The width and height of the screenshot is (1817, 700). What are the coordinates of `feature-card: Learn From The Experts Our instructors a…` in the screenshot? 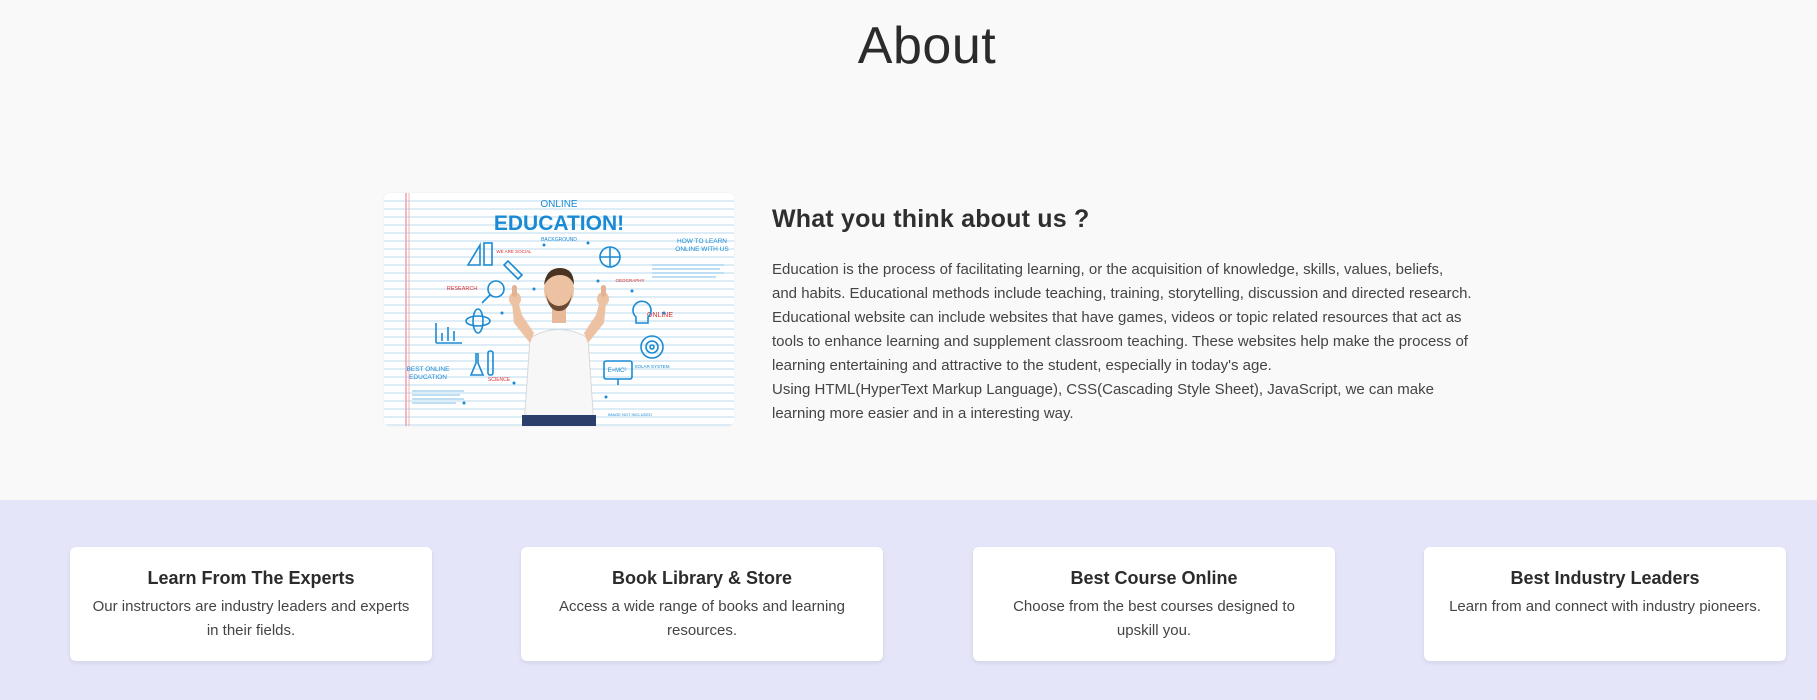 It's located at (251, 604).